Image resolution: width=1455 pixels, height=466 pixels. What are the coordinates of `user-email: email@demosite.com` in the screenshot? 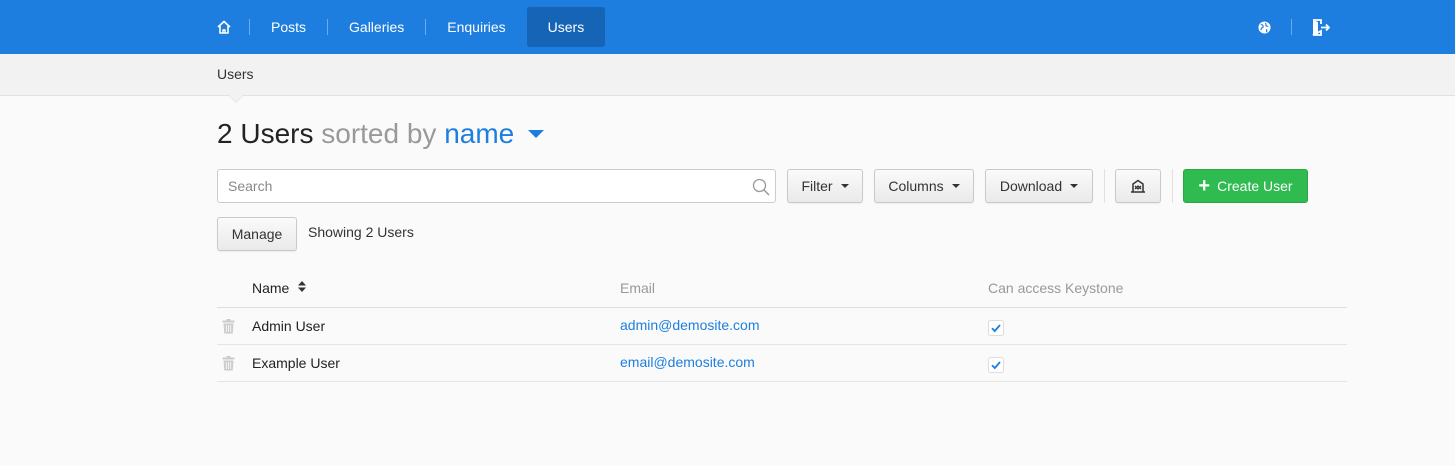 It's located at (687, 362).